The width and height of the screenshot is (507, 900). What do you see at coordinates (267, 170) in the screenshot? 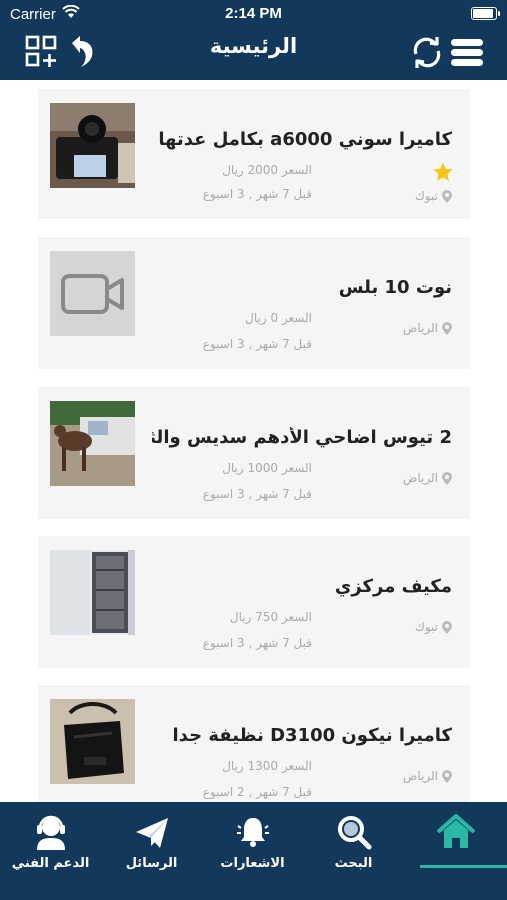
I see `listing-price: السعر 2000 ريال` at bounding box center [267, 170].